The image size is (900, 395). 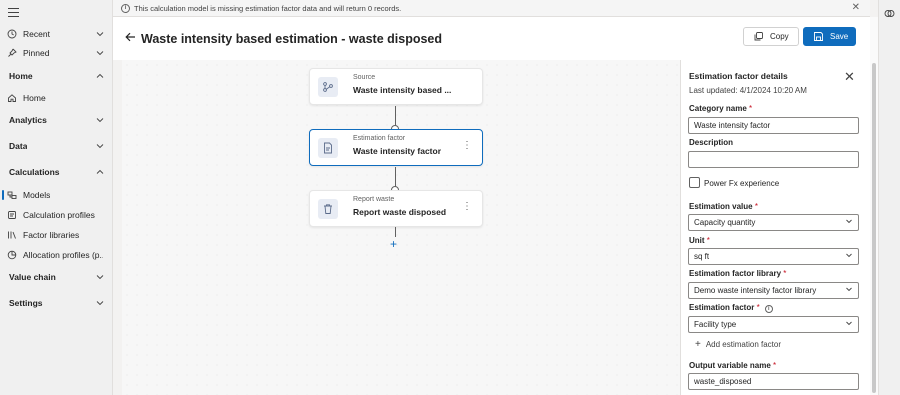 I want to click on back-arrow-icon, so click(x=130, y=38).